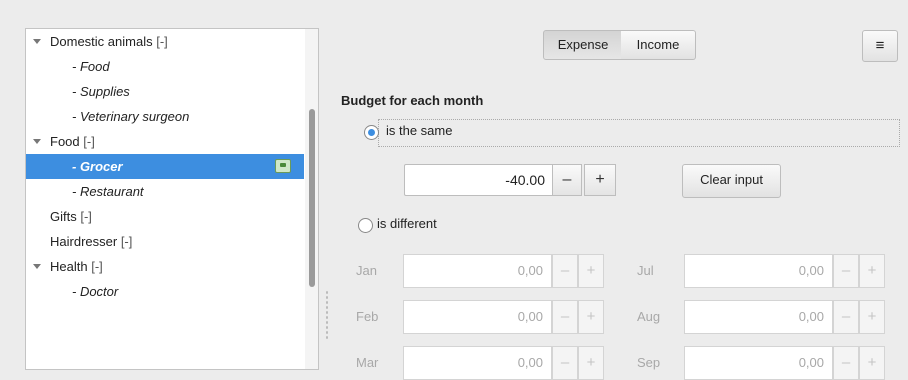 The height and width of the screenshot is (380, 908). I want to click on amount-input: -40.00, so click(479, 180).